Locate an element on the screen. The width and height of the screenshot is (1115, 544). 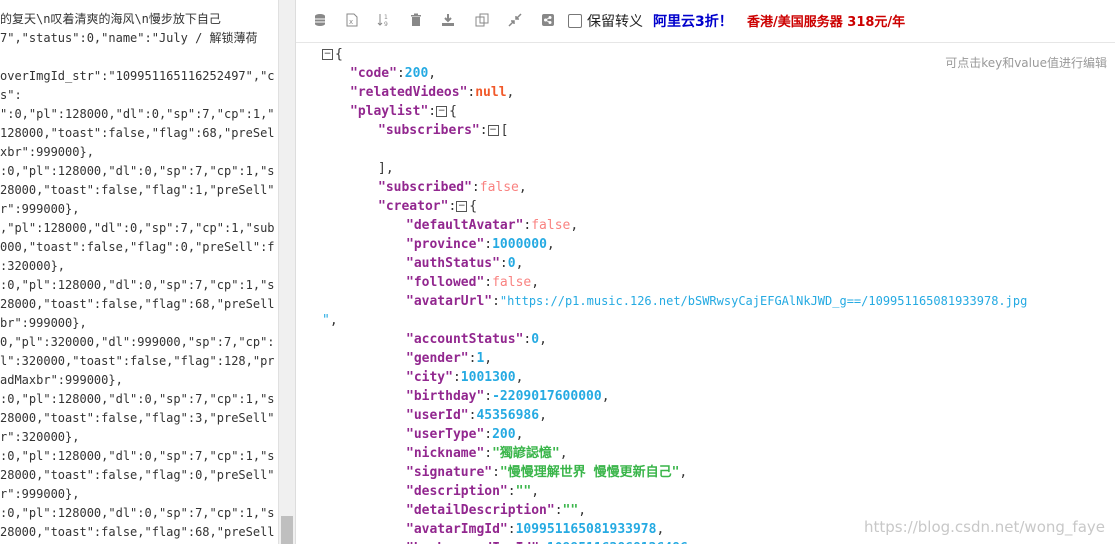
json-key: "subscribed" is located at coordinates (425, 187).